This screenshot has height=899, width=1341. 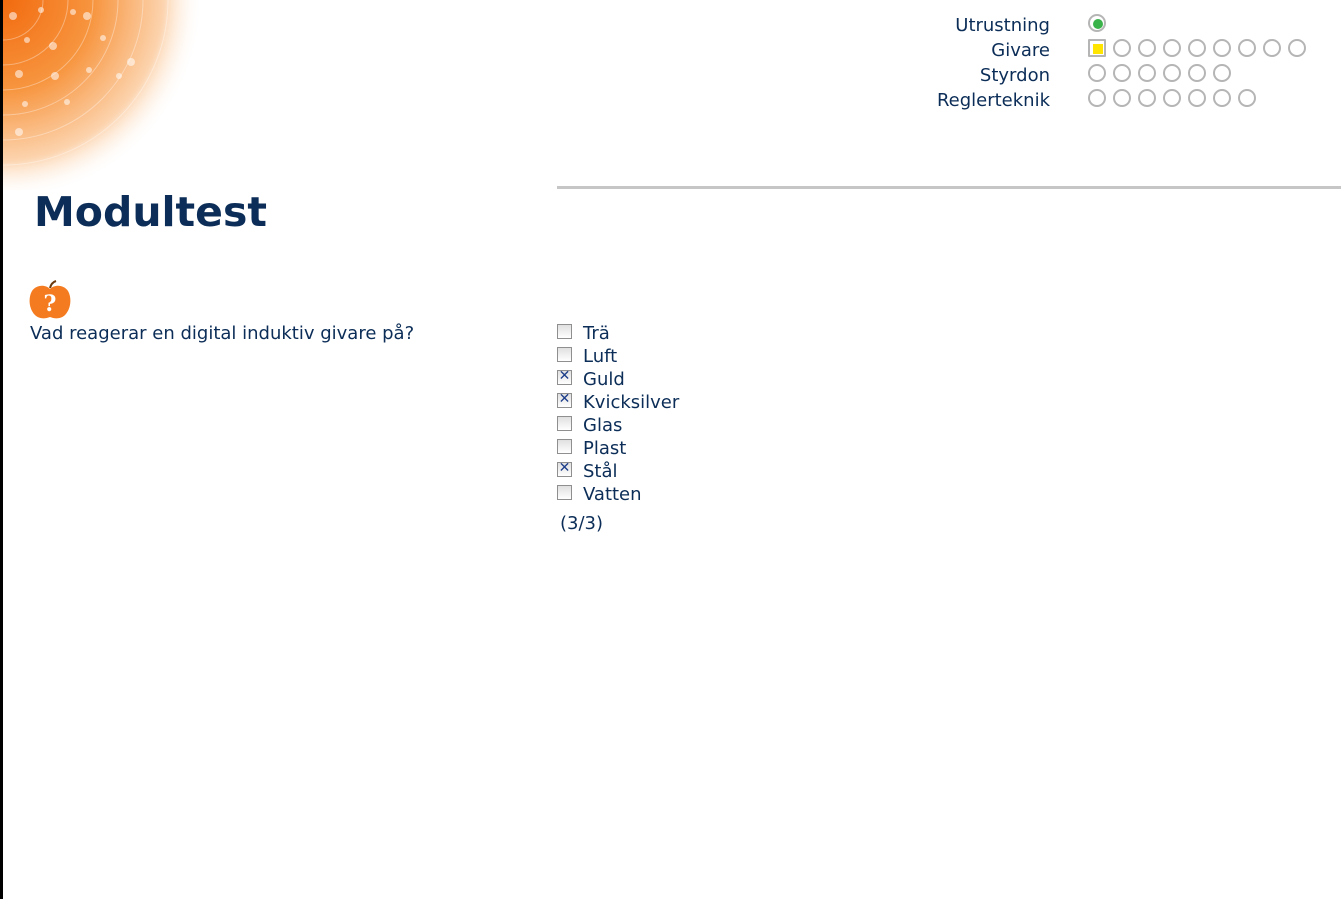 I want to click on answer-option: Glas, so click(x=657, y=426).